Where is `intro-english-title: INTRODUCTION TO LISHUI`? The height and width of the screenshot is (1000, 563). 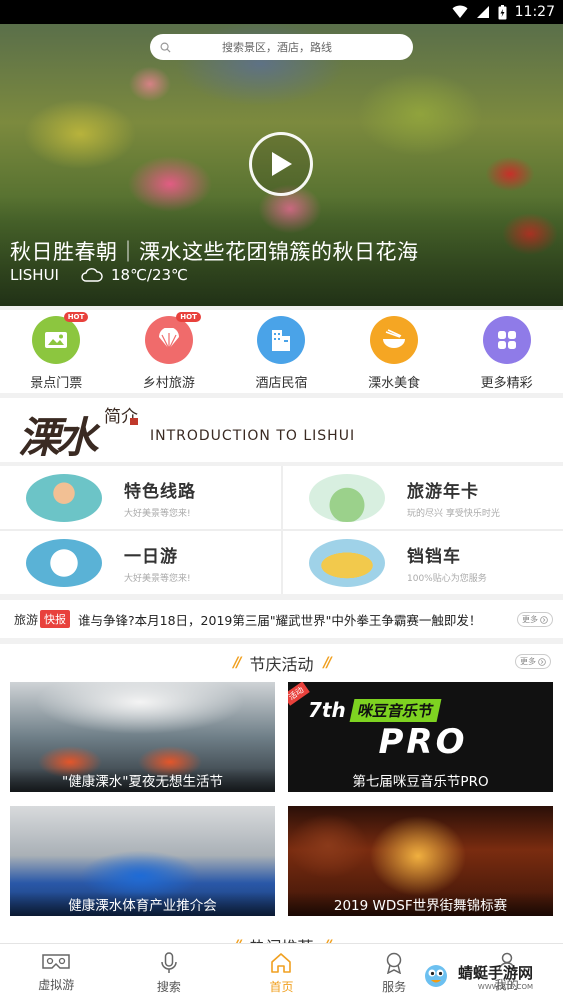 intro-english-title: INTRODUCTION TO LISHUI is located at coordinates (253, 436).